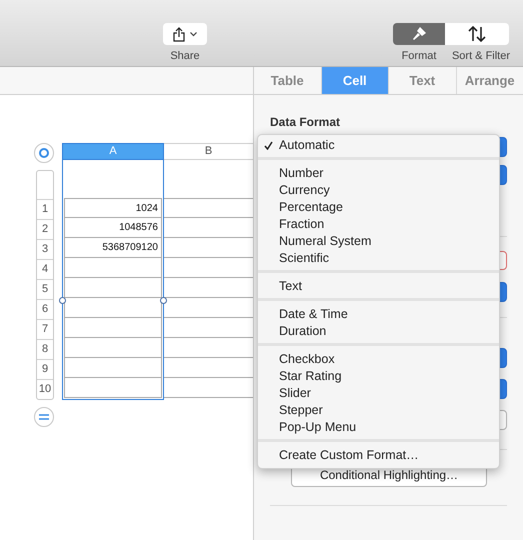  I want to click on row-number: 2, so click(45, 229).